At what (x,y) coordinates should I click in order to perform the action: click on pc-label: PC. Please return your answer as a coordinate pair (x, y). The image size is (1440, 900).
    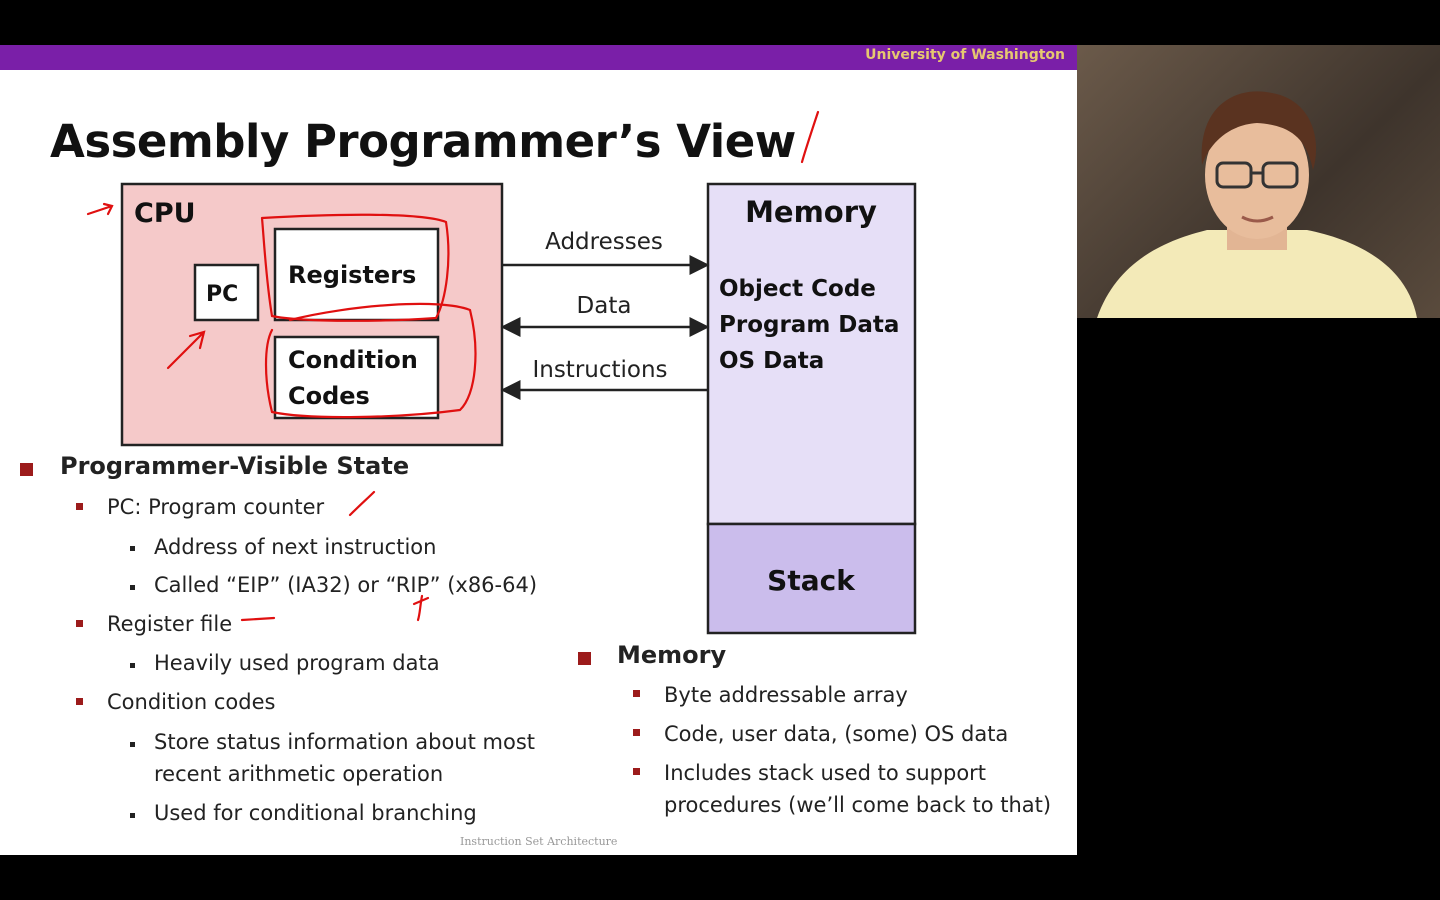
    Looking at the image, I should click on (222, 294).